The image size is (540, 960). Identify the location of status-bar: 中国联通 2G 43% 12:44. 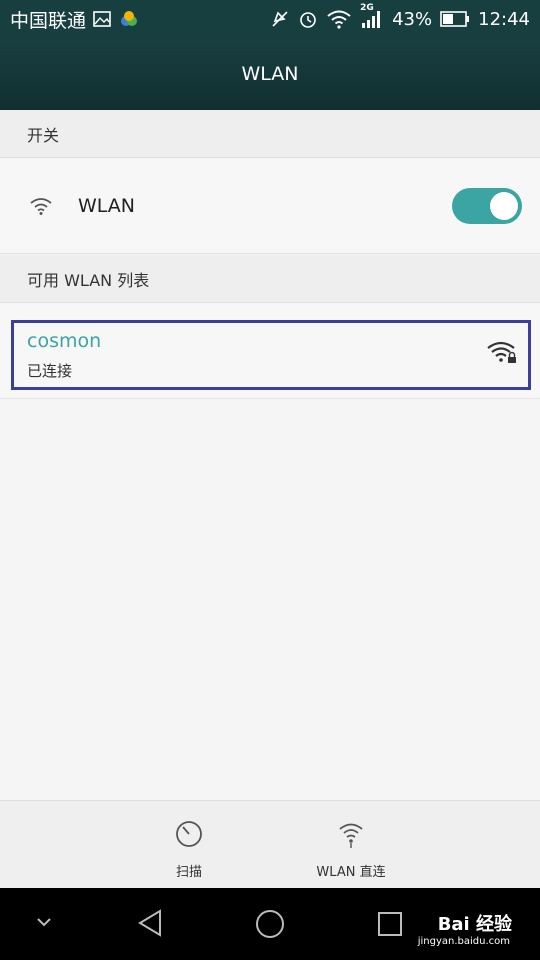
(270, 19).